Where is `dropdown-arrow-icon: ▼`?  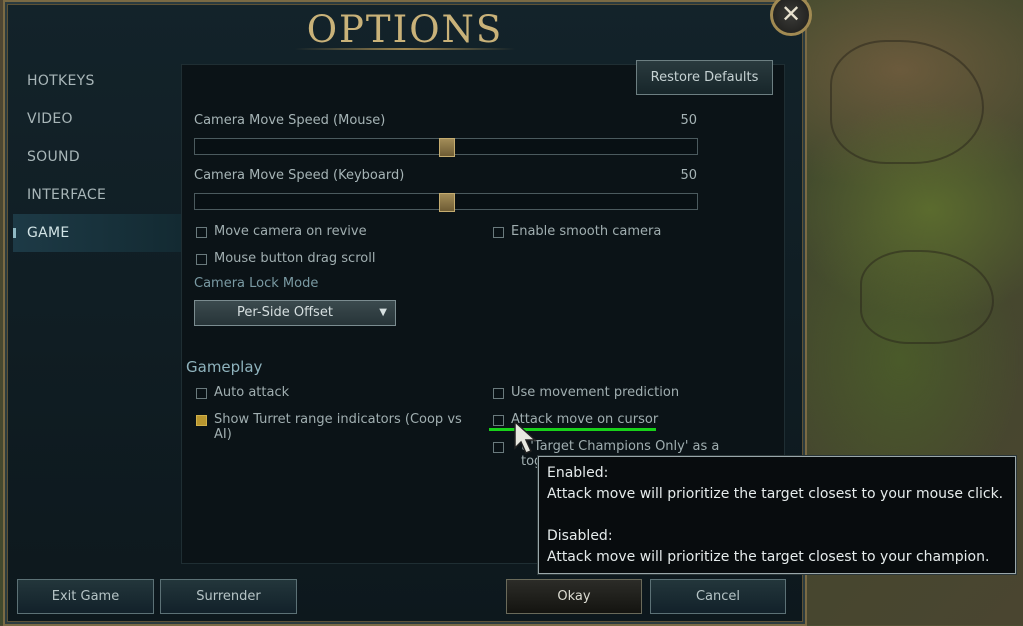 dropdown-arrow-icon: ▼ is located at coordinates (383, 312).